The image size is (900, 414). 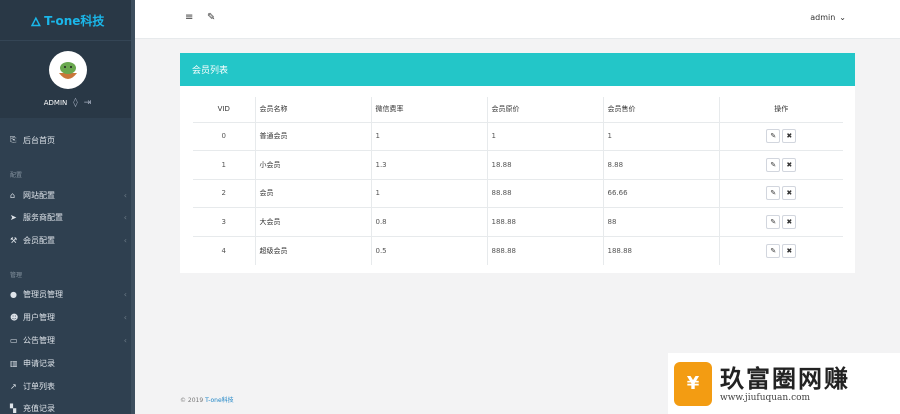 What do you see at coordinates (14, 240) in the screenshot?
I see `wrench-icon: ⚒` at bounding box center [14, 240].